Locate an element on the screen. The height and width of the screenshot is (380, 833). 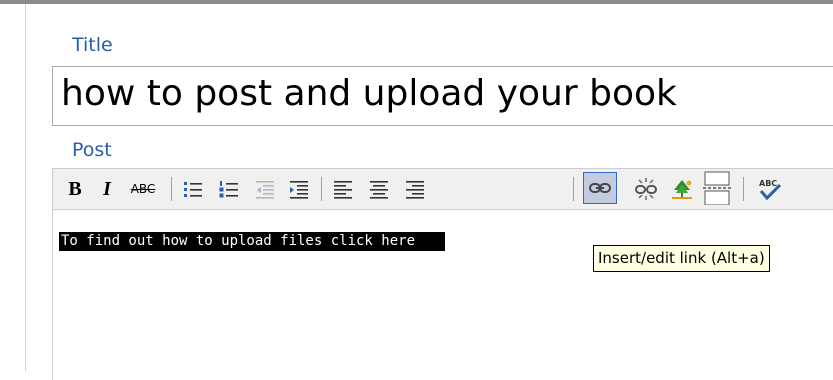
bullet-list-button is located at coordinates (193, 189).